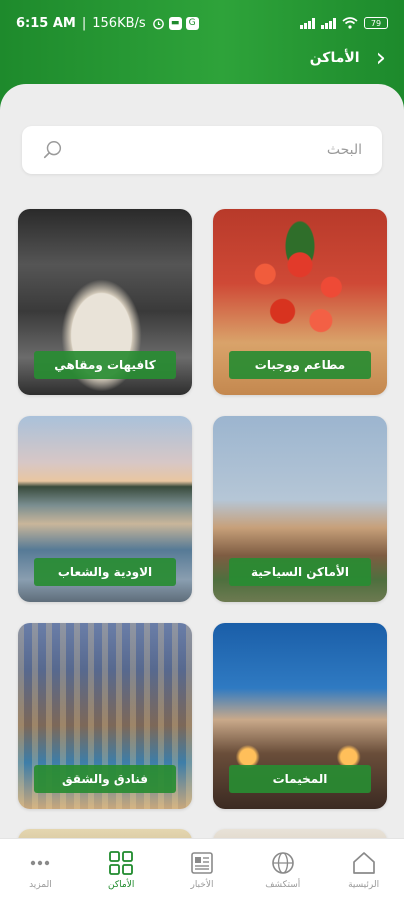 The height and width of the screenshot is (900, 404). I want to click on globe-icon, so click(282, 862).